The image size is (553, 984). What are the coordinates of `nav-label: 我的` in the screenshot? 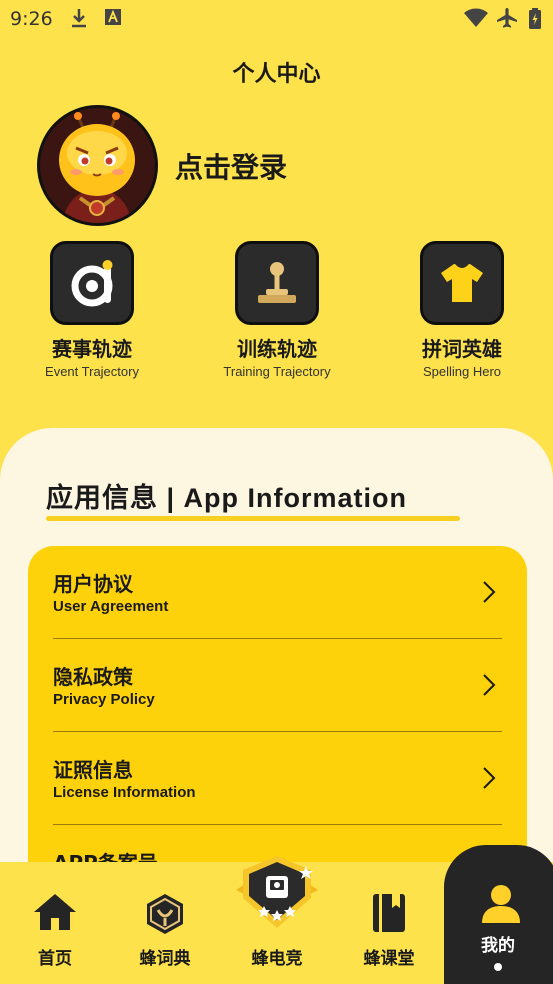 It's located at (498, 946).